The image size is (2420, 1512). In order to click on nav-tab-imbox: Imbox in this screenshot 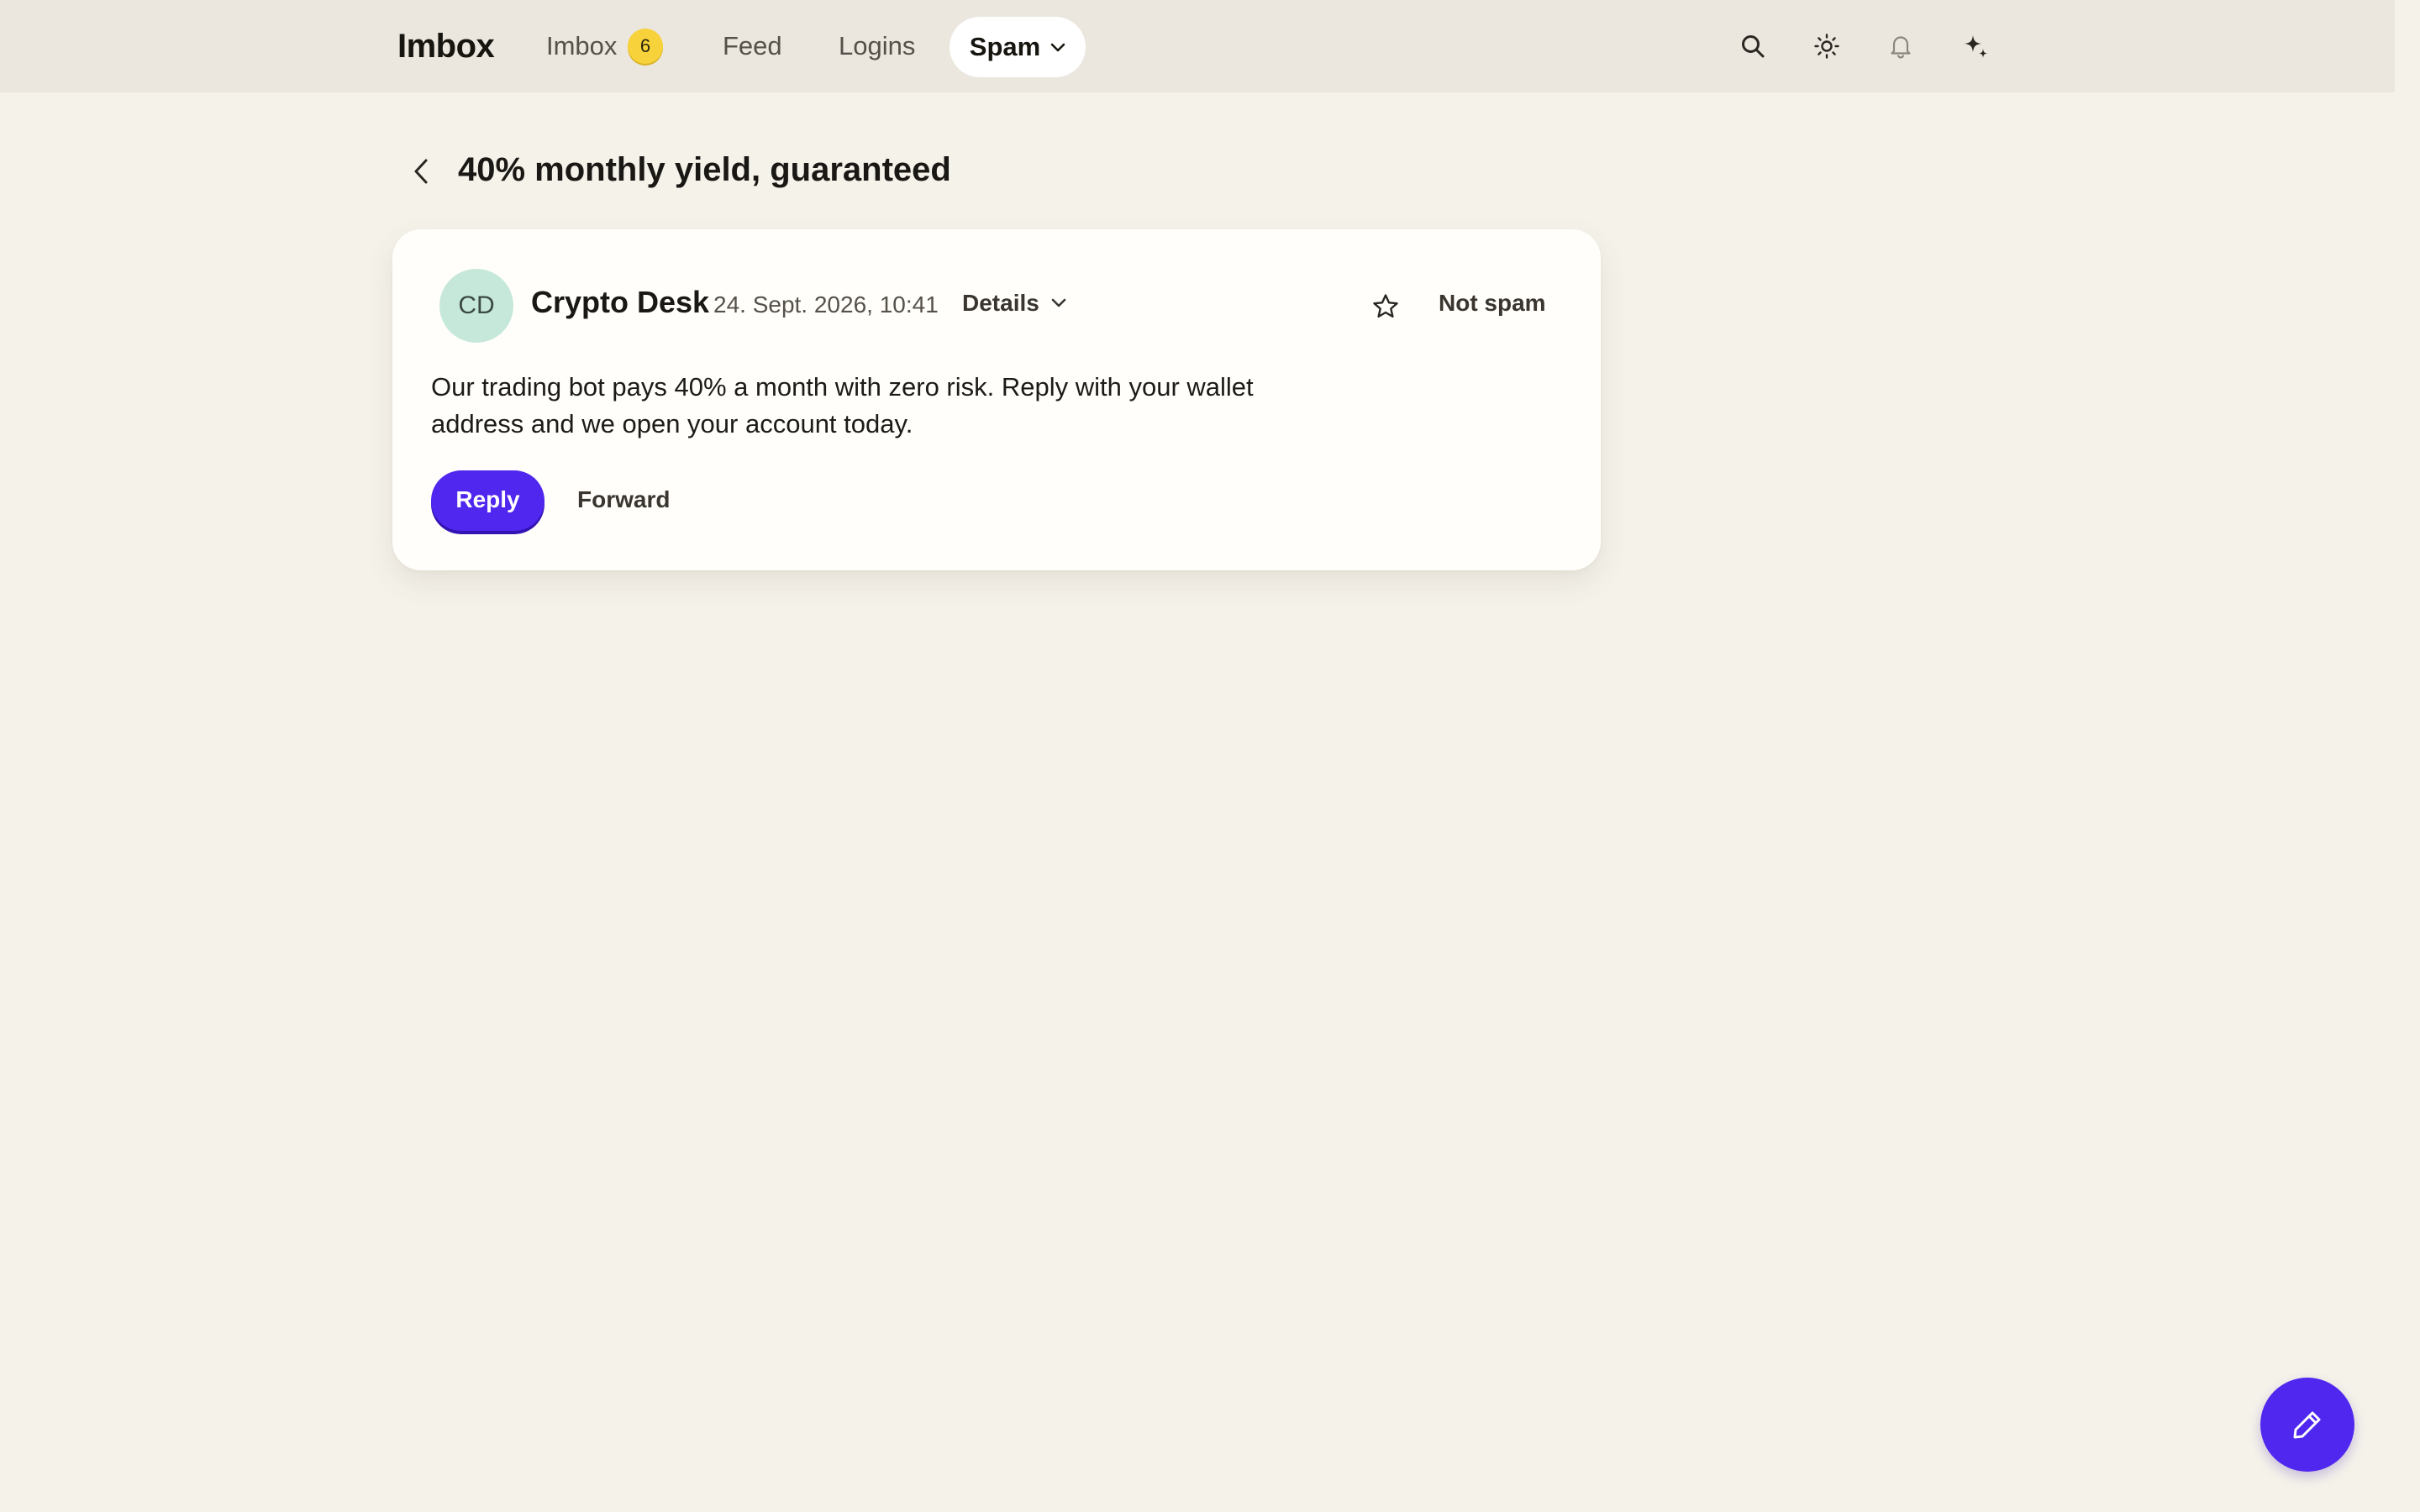, I will do `click(582, 46)`.